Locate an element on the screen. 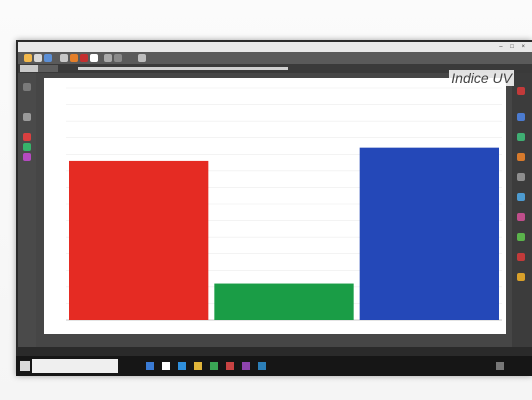  right-tool-9-icon is located at coordinates (521, 257).